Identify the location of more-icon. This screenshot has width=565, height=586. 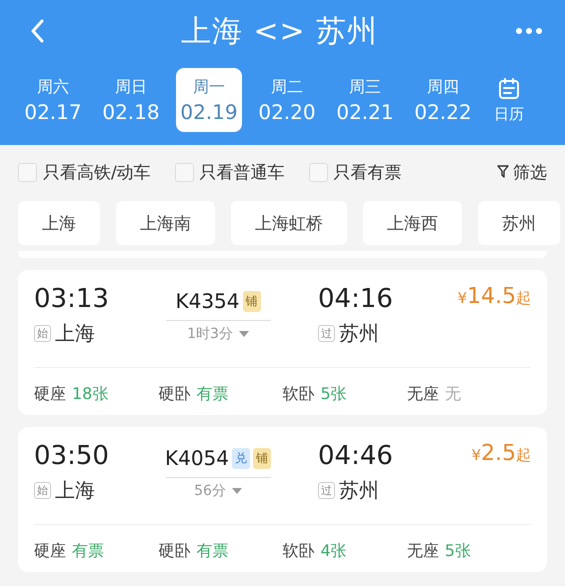
(528, 31).